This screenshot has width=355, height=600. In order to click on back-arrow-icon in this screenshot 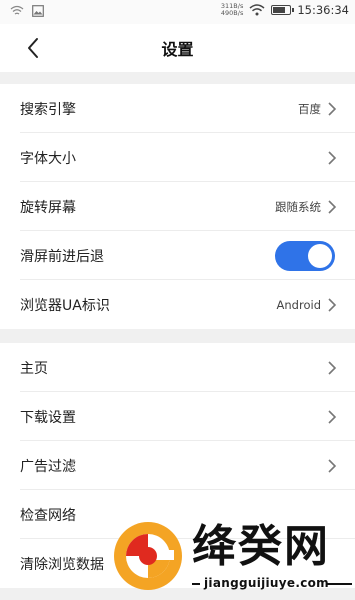, I will do `click(34, 48)`.